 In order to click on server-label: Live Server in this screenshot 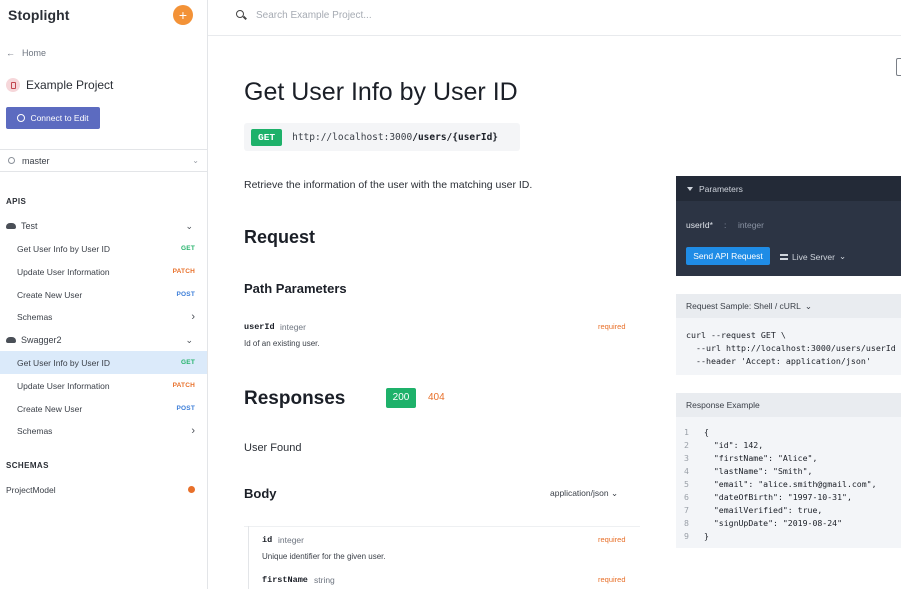, I will do `click(813, 256)`.